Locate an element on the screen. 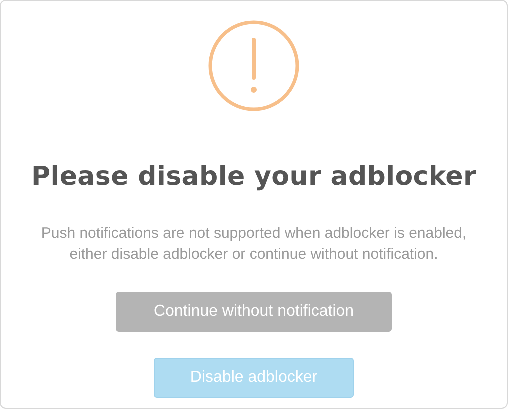  disable-button: Disable adblocker is located at coordinates (254, 378).